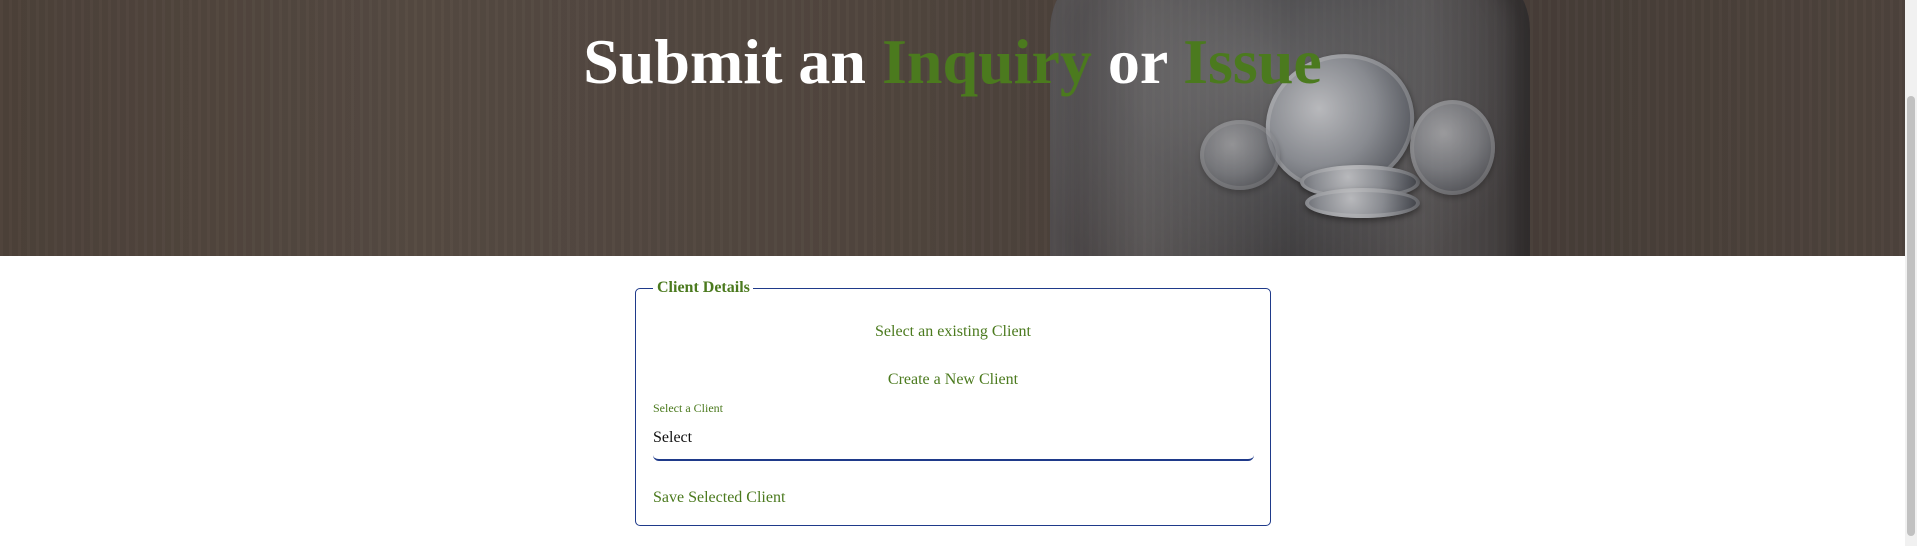 The width and height of the screenshot is (1917, 546). I want to click on page-scrollbar, so click(1911, 273).